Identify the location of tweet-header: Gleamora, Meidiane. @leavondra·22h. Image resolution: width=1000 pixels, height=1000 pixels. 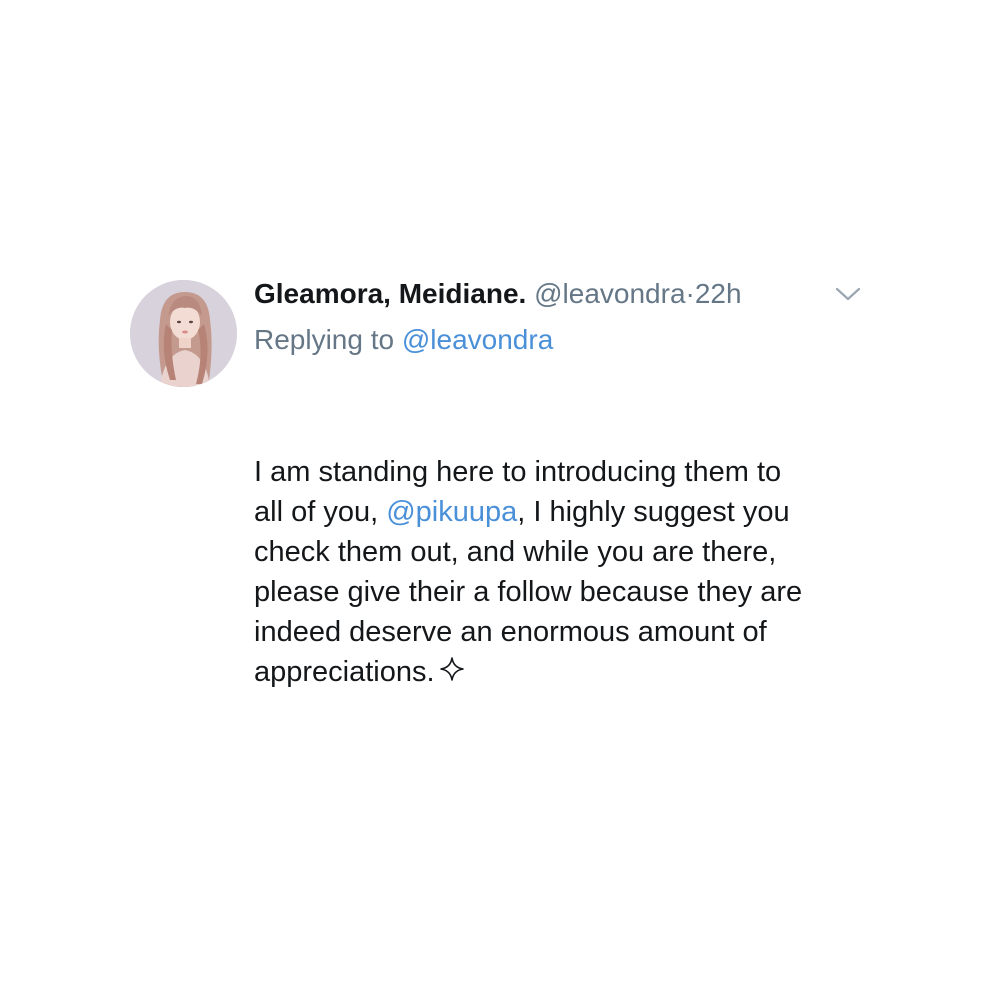
(574, 294).